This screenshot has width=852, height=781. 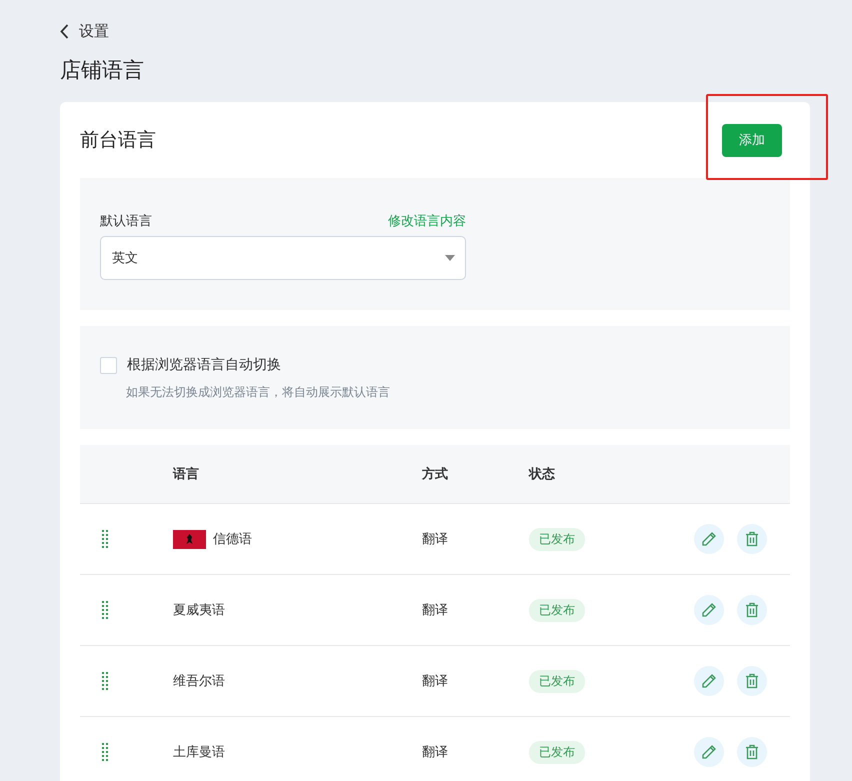 What do you see at coordinates (450, 258) in the screenshot?
I see `caret-icon` at bounding box center [450, 258].